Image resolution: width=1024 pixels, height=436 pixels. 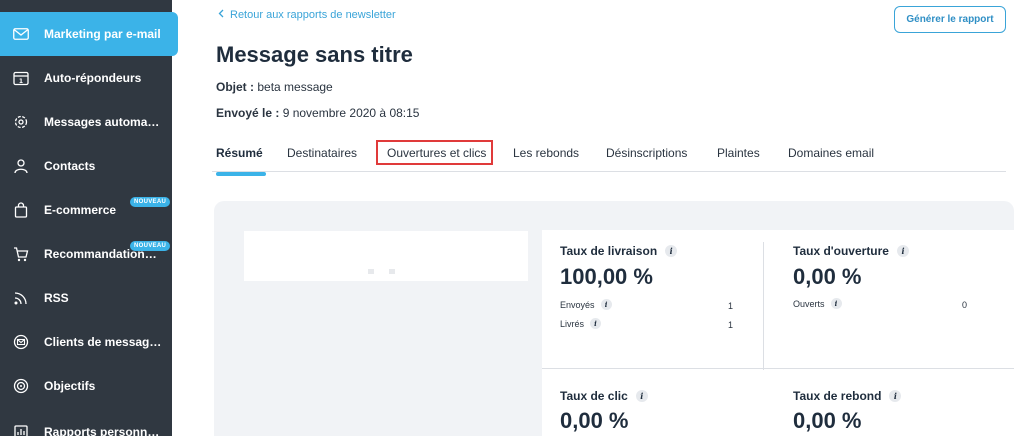 I want to click on sidebar-item-email-marketing: Marketing par e-mail, so click(x=89, y=34).